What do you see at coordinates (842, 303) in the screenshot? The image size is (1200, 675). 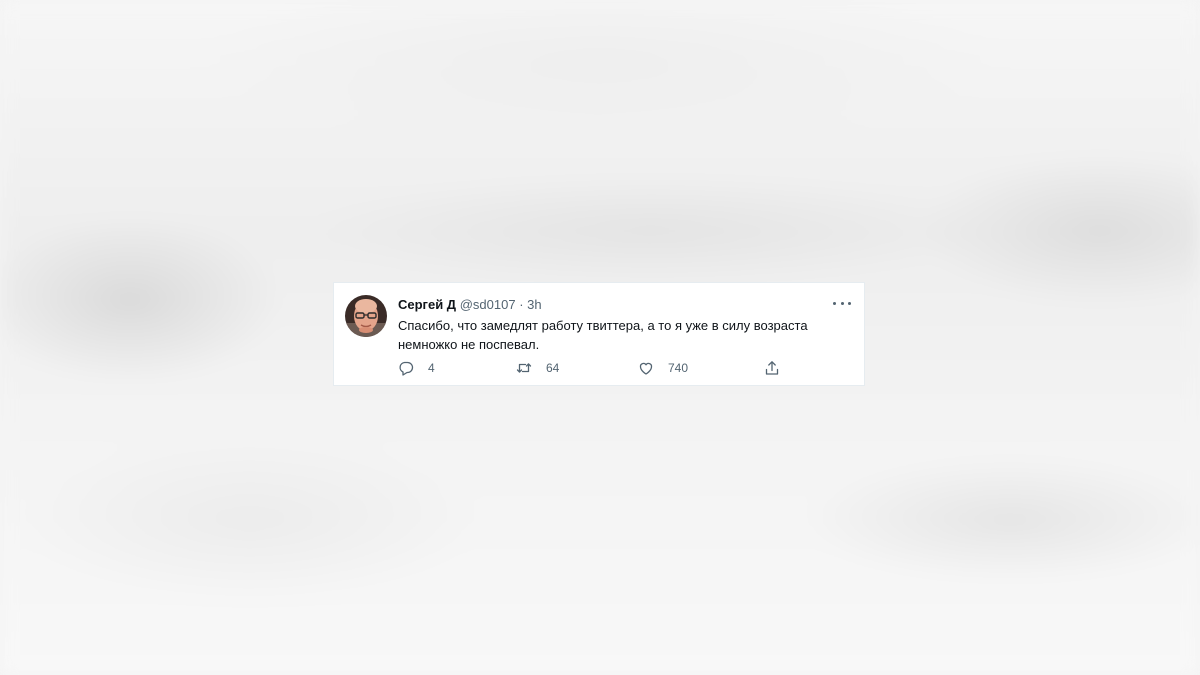 I see `more-dots-icon` at bounding box center [842, 303].